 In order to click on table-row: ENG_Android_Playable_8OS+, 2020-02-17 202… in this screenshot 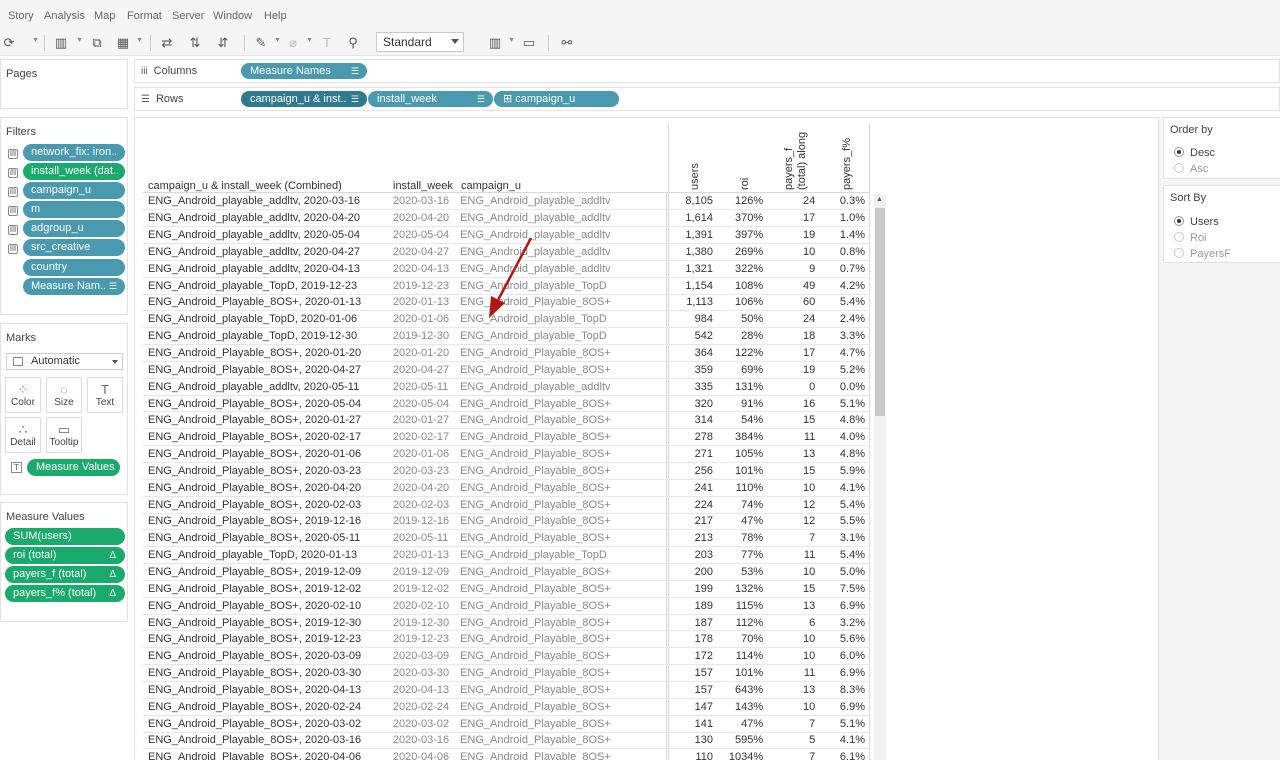, I will do `click(507, 437)`.